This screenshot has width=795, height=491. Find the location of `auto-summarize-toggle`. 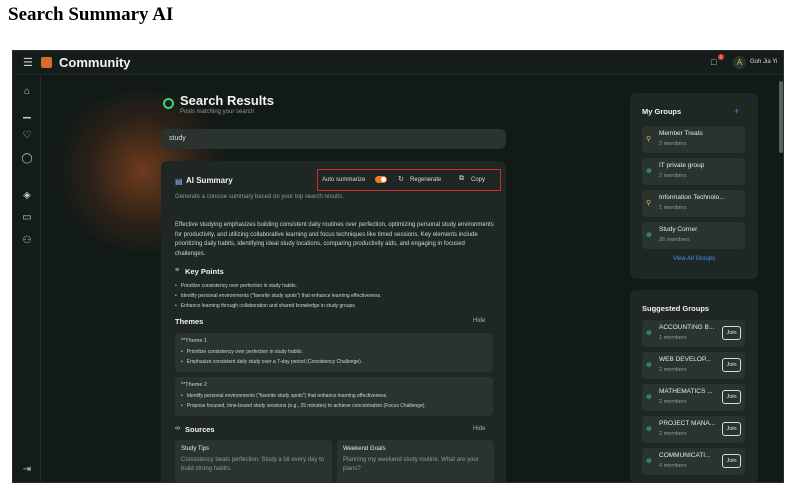

auto-summarize-toggle is located at coordinates (381, 179).